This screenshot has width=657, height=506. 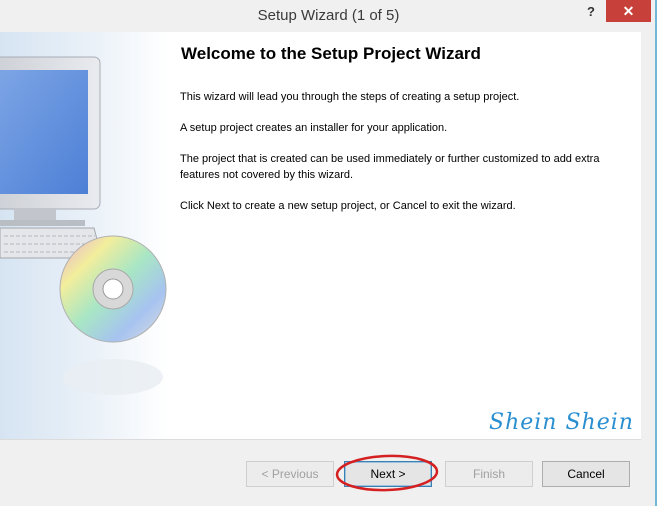 I want to click on divider, so click(x=320, y=439).